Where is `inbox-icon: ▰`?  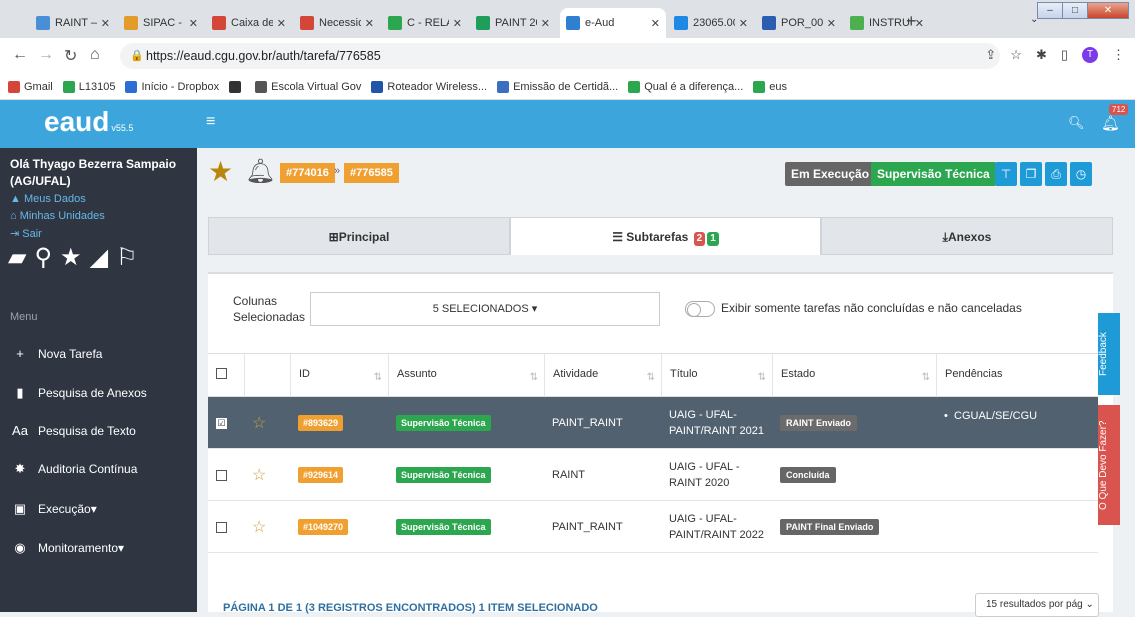 inbox-icon: ▰ is located at coordinates (17, 257).